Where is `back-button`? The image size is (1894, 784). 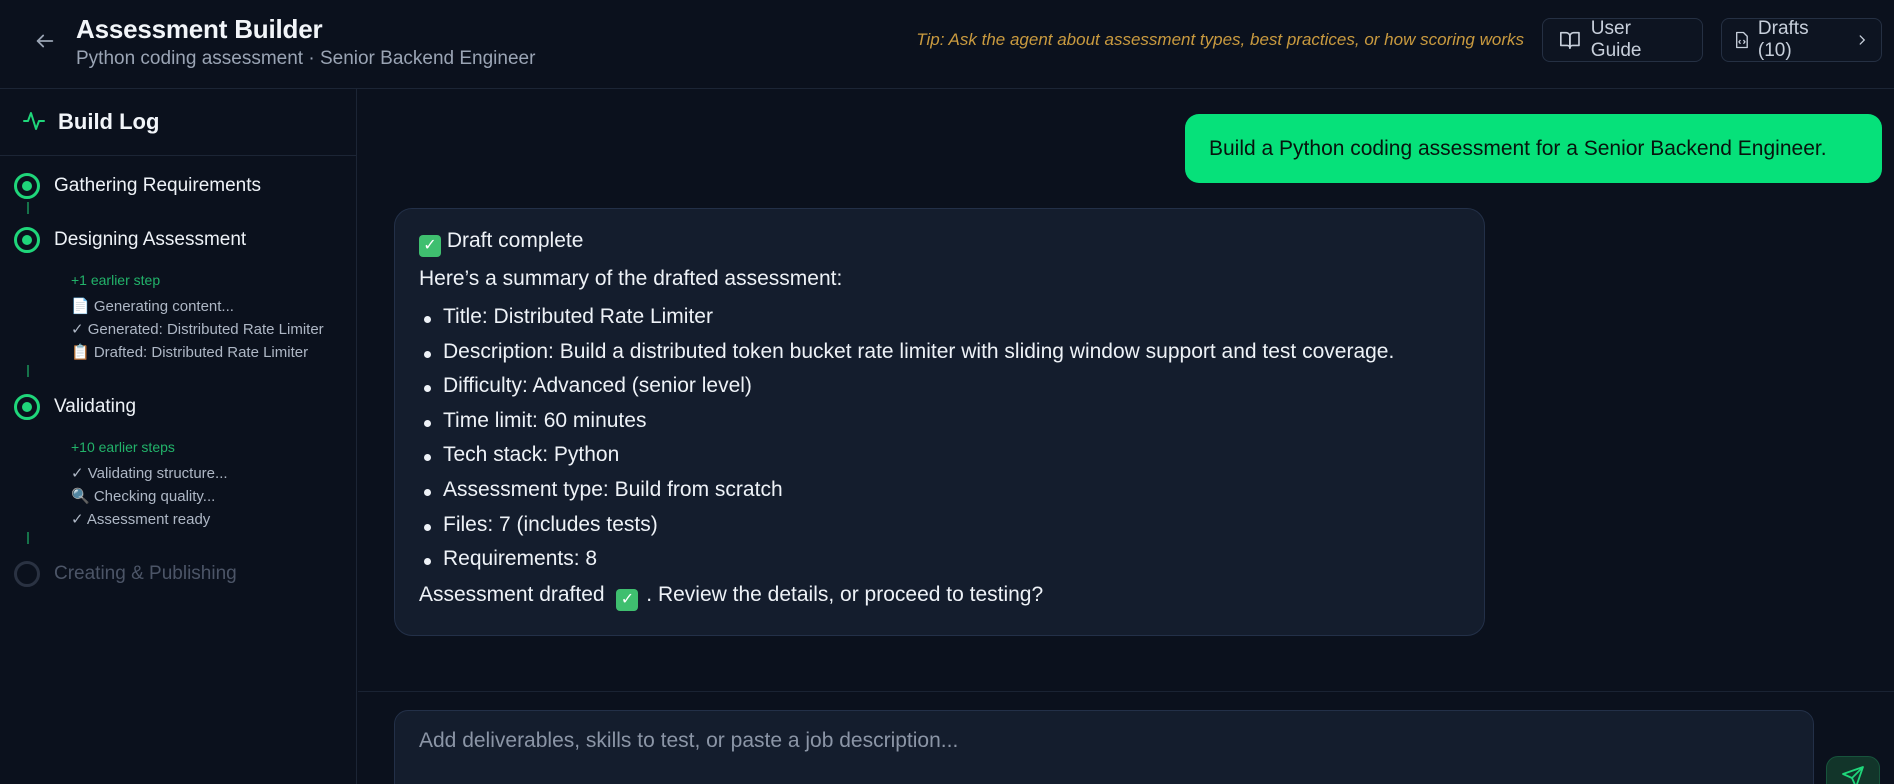
back-button is located at coordinates (45, 41).